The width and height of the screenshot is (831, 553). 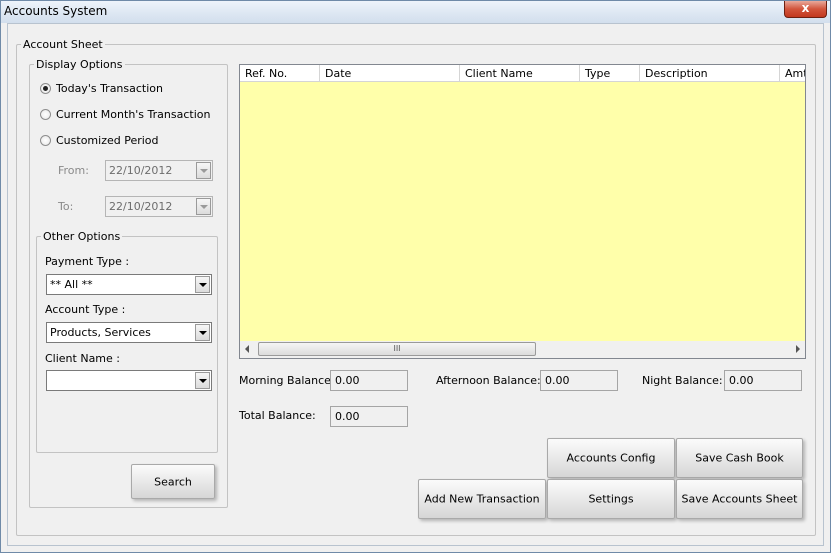 I want to click on add-new-transaction-button-label: Add New Transaction, so click(x=482, y=499).